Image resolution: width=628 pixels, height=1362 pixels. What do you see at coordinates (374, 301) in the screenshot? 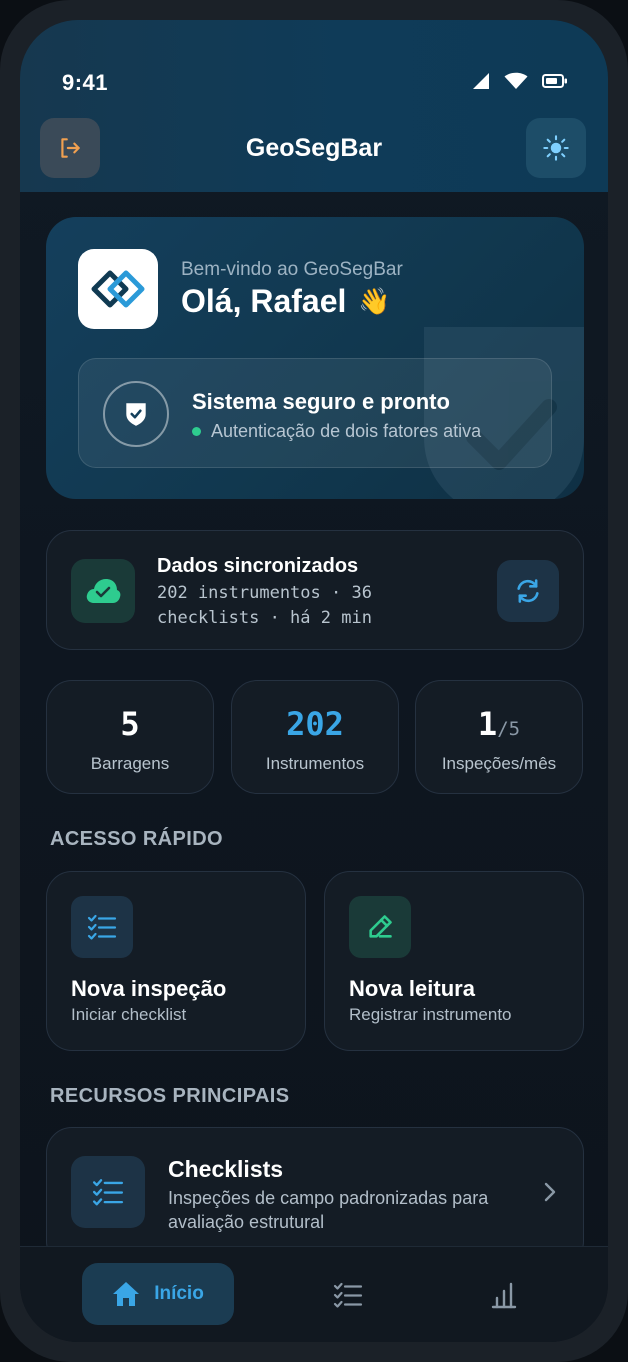
I see `wave-emoji: 👋` at bounding box center [374, 301].